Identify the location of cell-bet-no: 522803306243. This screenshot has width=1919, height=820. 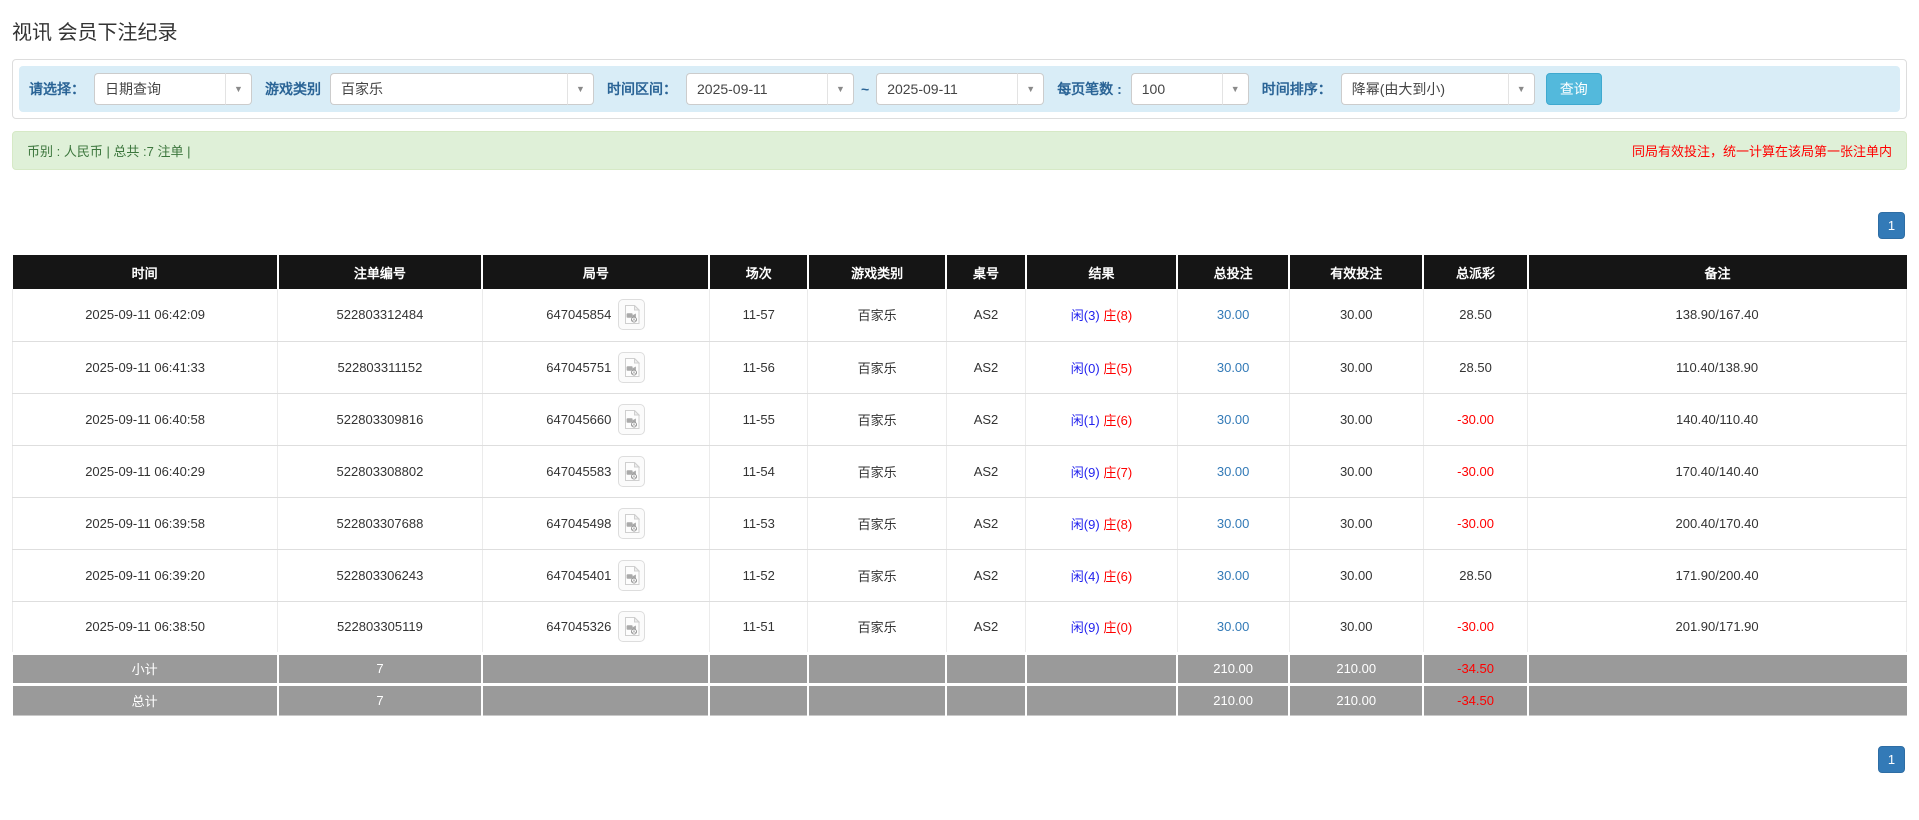
(380, 575).